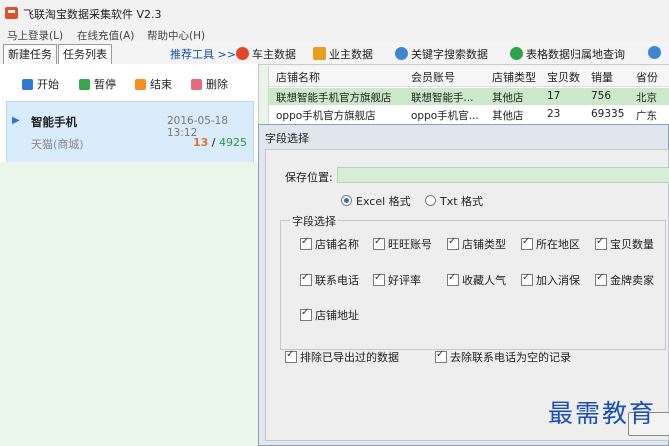  I want to click on tool-keyword-search: 关键字搜索数据, so click(441, 54).